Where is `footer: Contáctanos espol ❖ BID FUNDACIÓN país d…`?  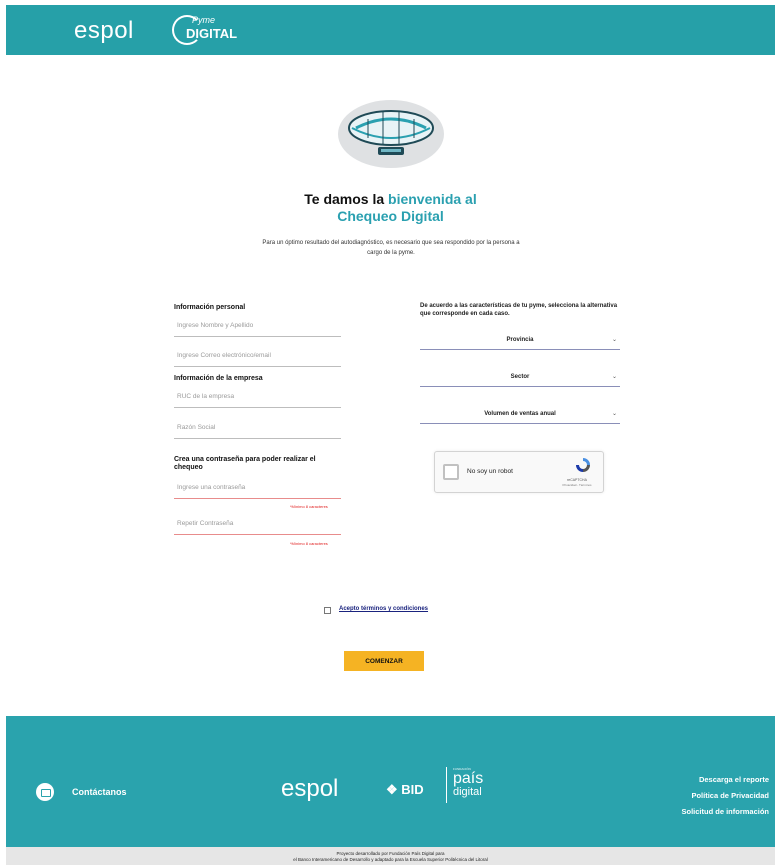
footer: Contáctanos espol ❖ BID FUNDACIÓN país d… is located at coordinates (390, 781).